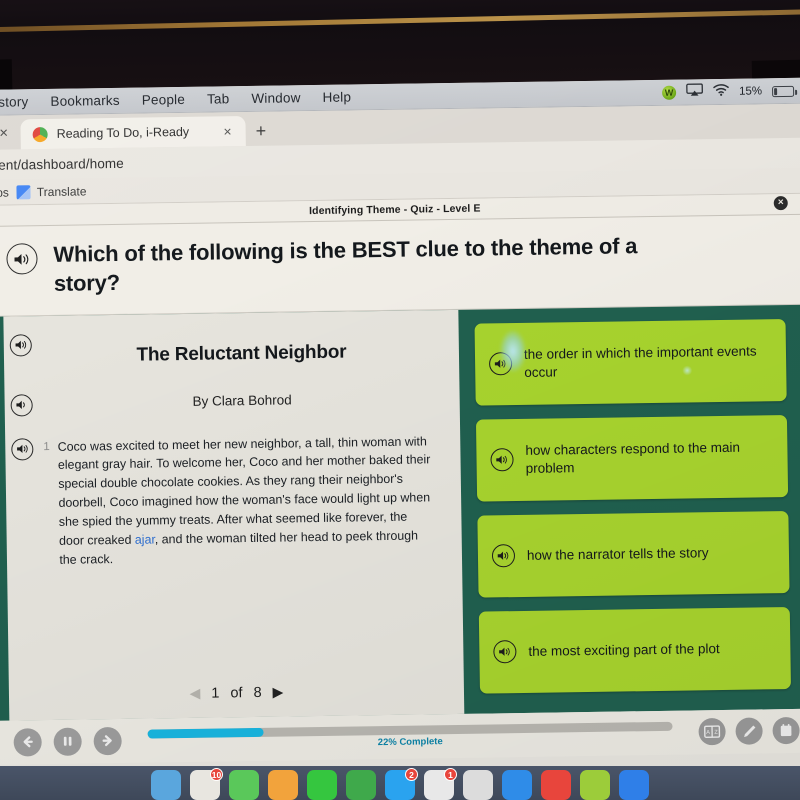  I want to click on arrow-left-icon, so click(27, 742).